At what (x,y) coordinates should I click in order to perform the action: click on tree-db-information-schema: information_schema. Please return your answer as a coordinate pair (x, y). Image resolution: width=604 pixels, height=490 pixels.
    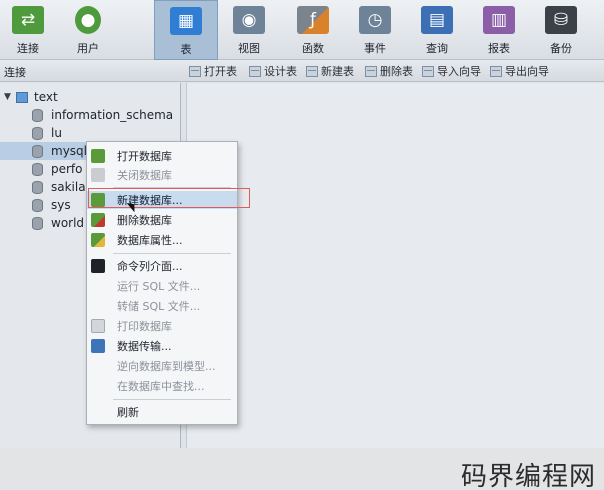
    Looking at the image, I should click on (102, 115).